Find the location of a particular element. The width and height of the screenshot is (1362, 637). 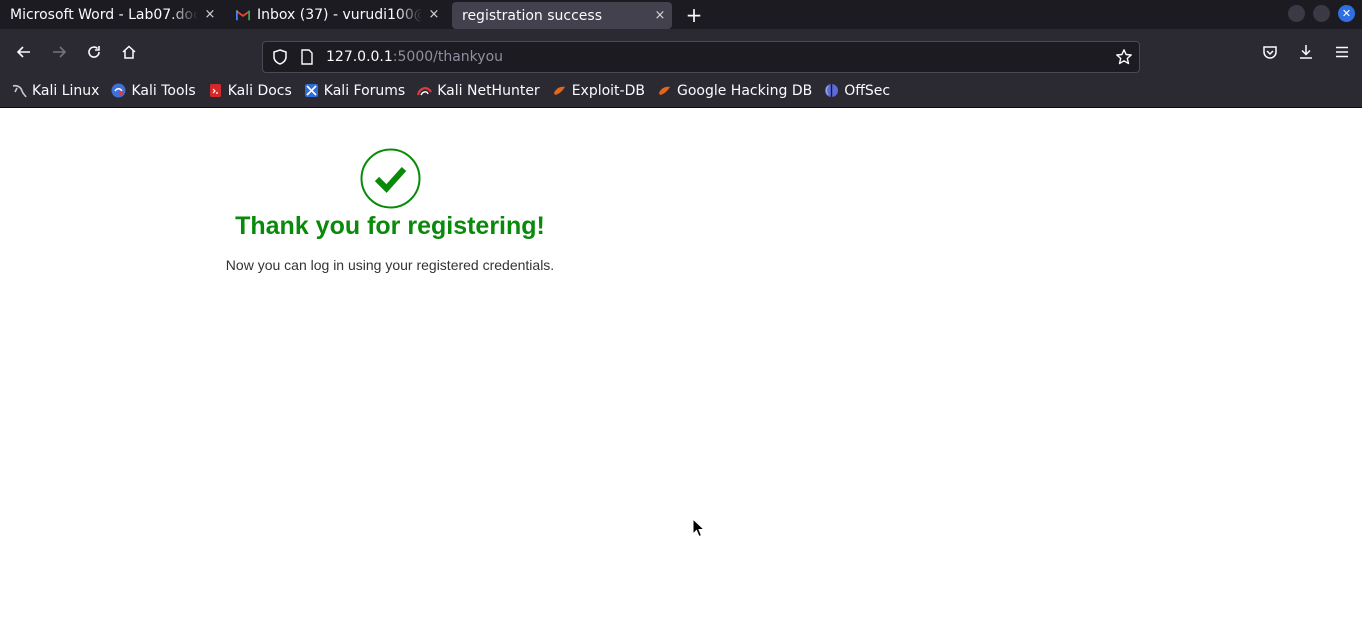

kali-tools-icon is located at coordinates (118, 90).